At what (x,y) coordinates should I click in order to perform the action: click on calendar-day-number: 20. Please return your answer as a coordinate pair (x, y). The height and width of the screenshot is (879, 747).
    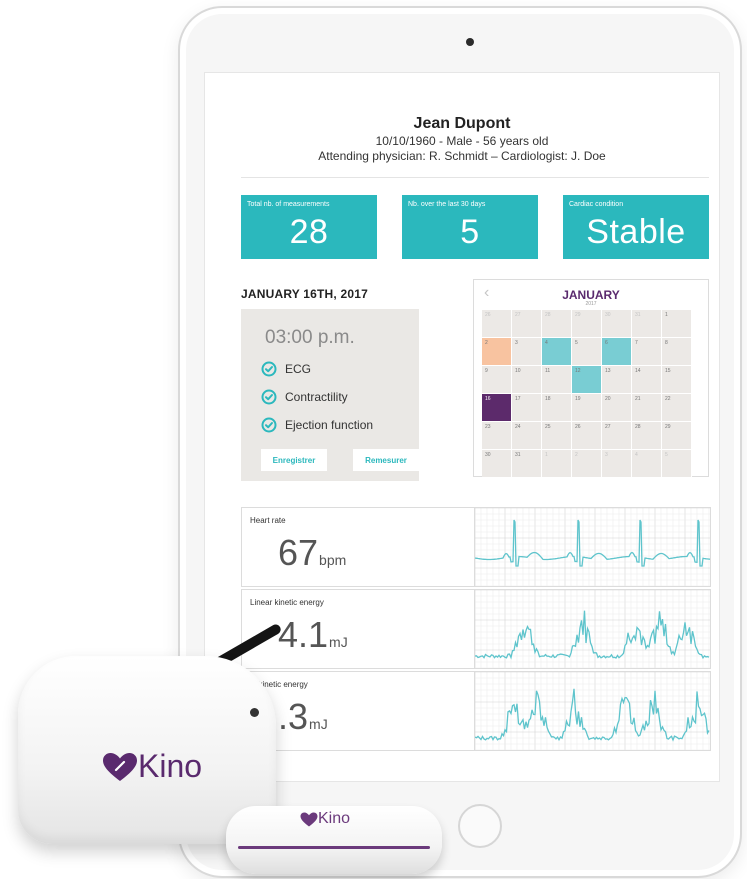
    Looking at the image, I should click on (608, 399).